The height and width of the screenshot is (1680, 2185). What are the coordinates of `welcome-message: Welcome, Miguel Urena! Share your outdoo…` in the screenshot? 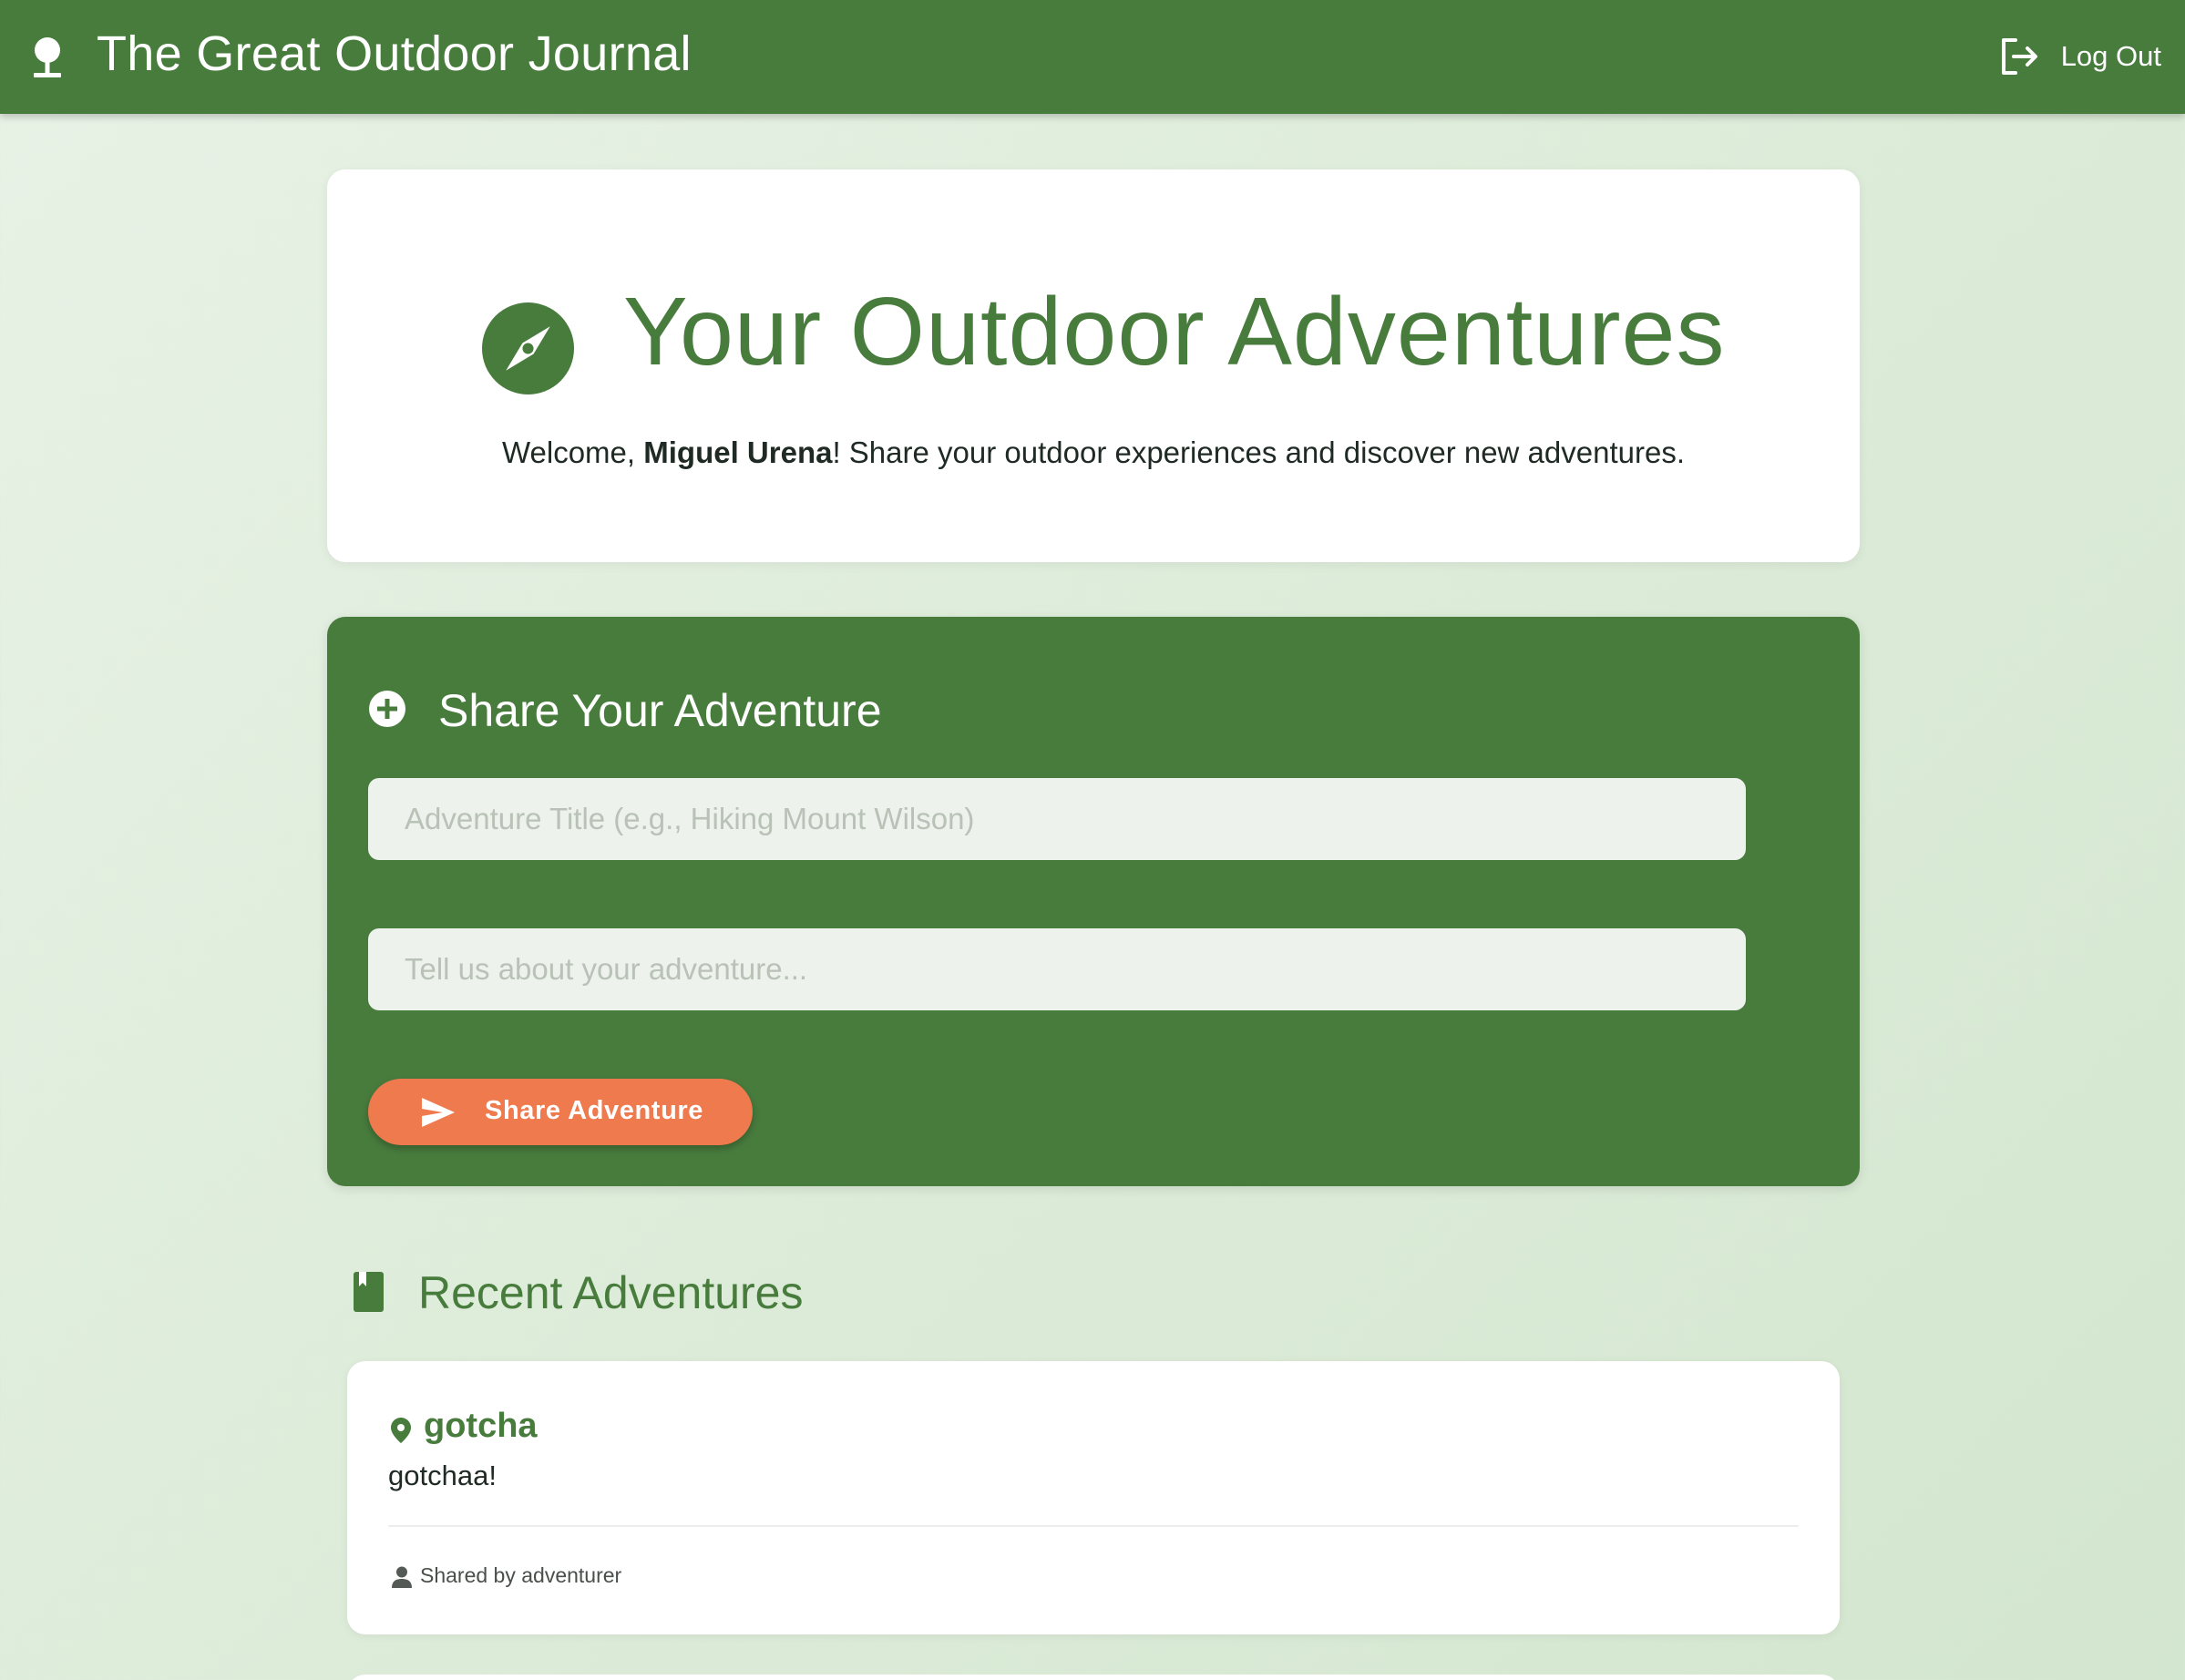 It's located at (1093, 453).